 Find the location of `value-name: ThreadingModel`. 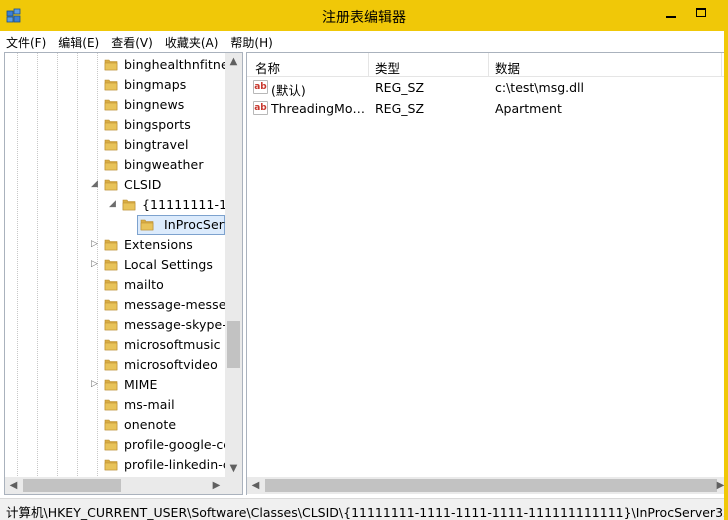

value-name: ThreadingModel is located at coordinates (319, 108).